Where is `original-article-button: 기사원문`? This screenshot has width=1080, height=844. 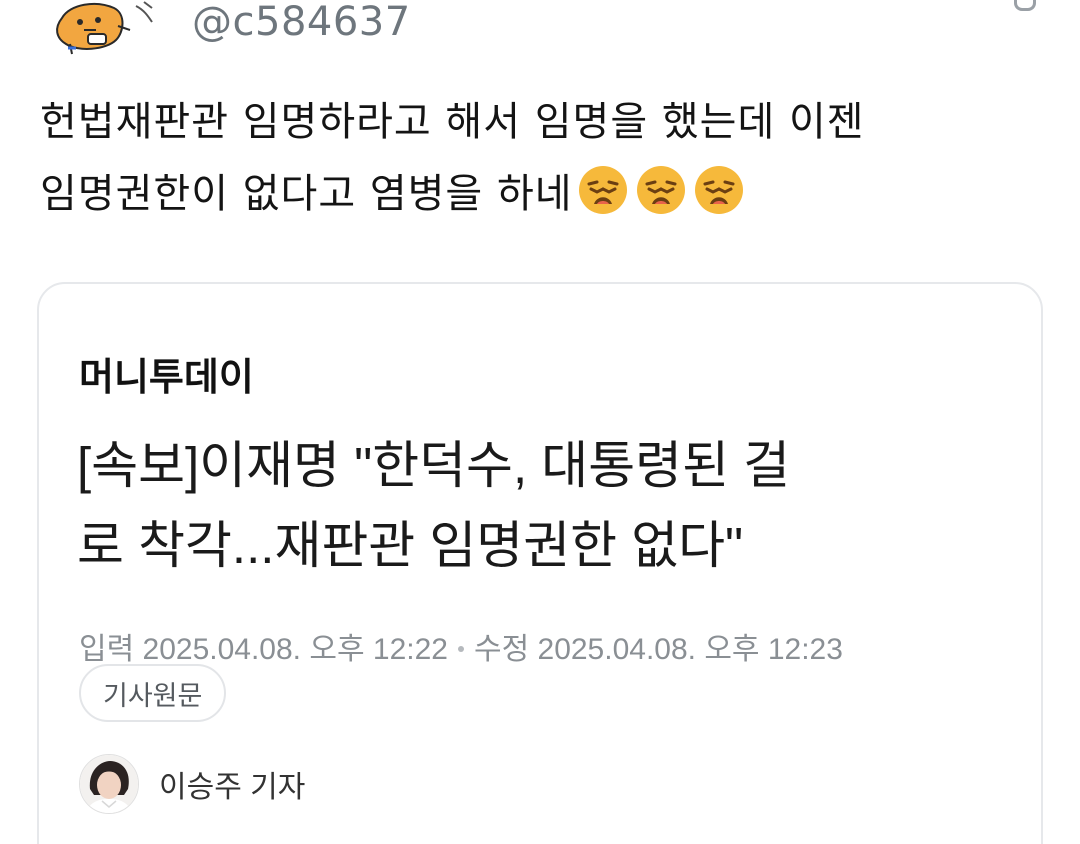 original-article-button: 기사원문 is located at coordinates (153, 693).